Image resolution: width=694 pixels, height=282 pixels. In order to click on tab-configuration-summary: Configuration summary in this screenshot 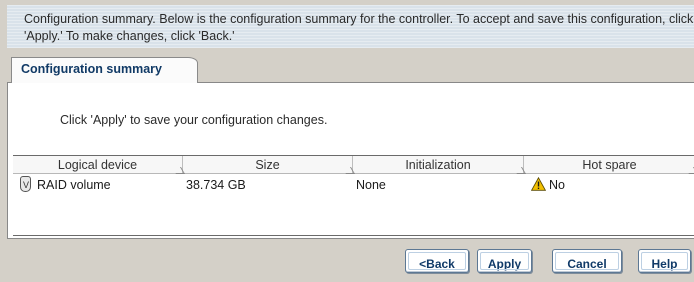, I will do `click(104, 70)`.